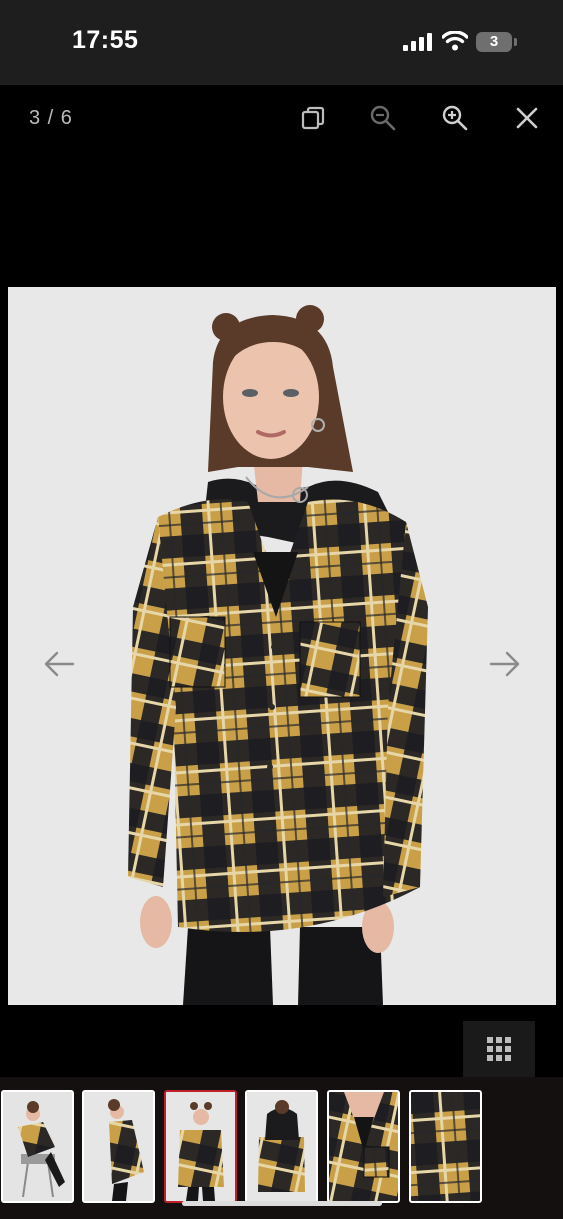 This screenshot has height=1219, width=563. What do you see at coordinates (281, 42) in the screenshot?
I see `status-bar: 17:55 3` at bounding box center [281, 42].